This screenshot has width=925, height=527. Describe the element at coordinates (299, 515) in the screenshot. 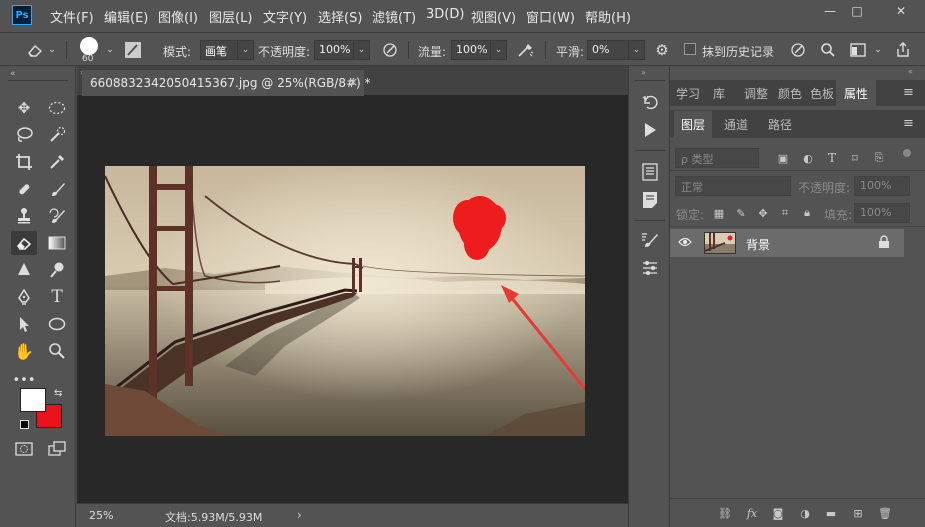

I see `status-menu-arrow-icon: ›` at that location.